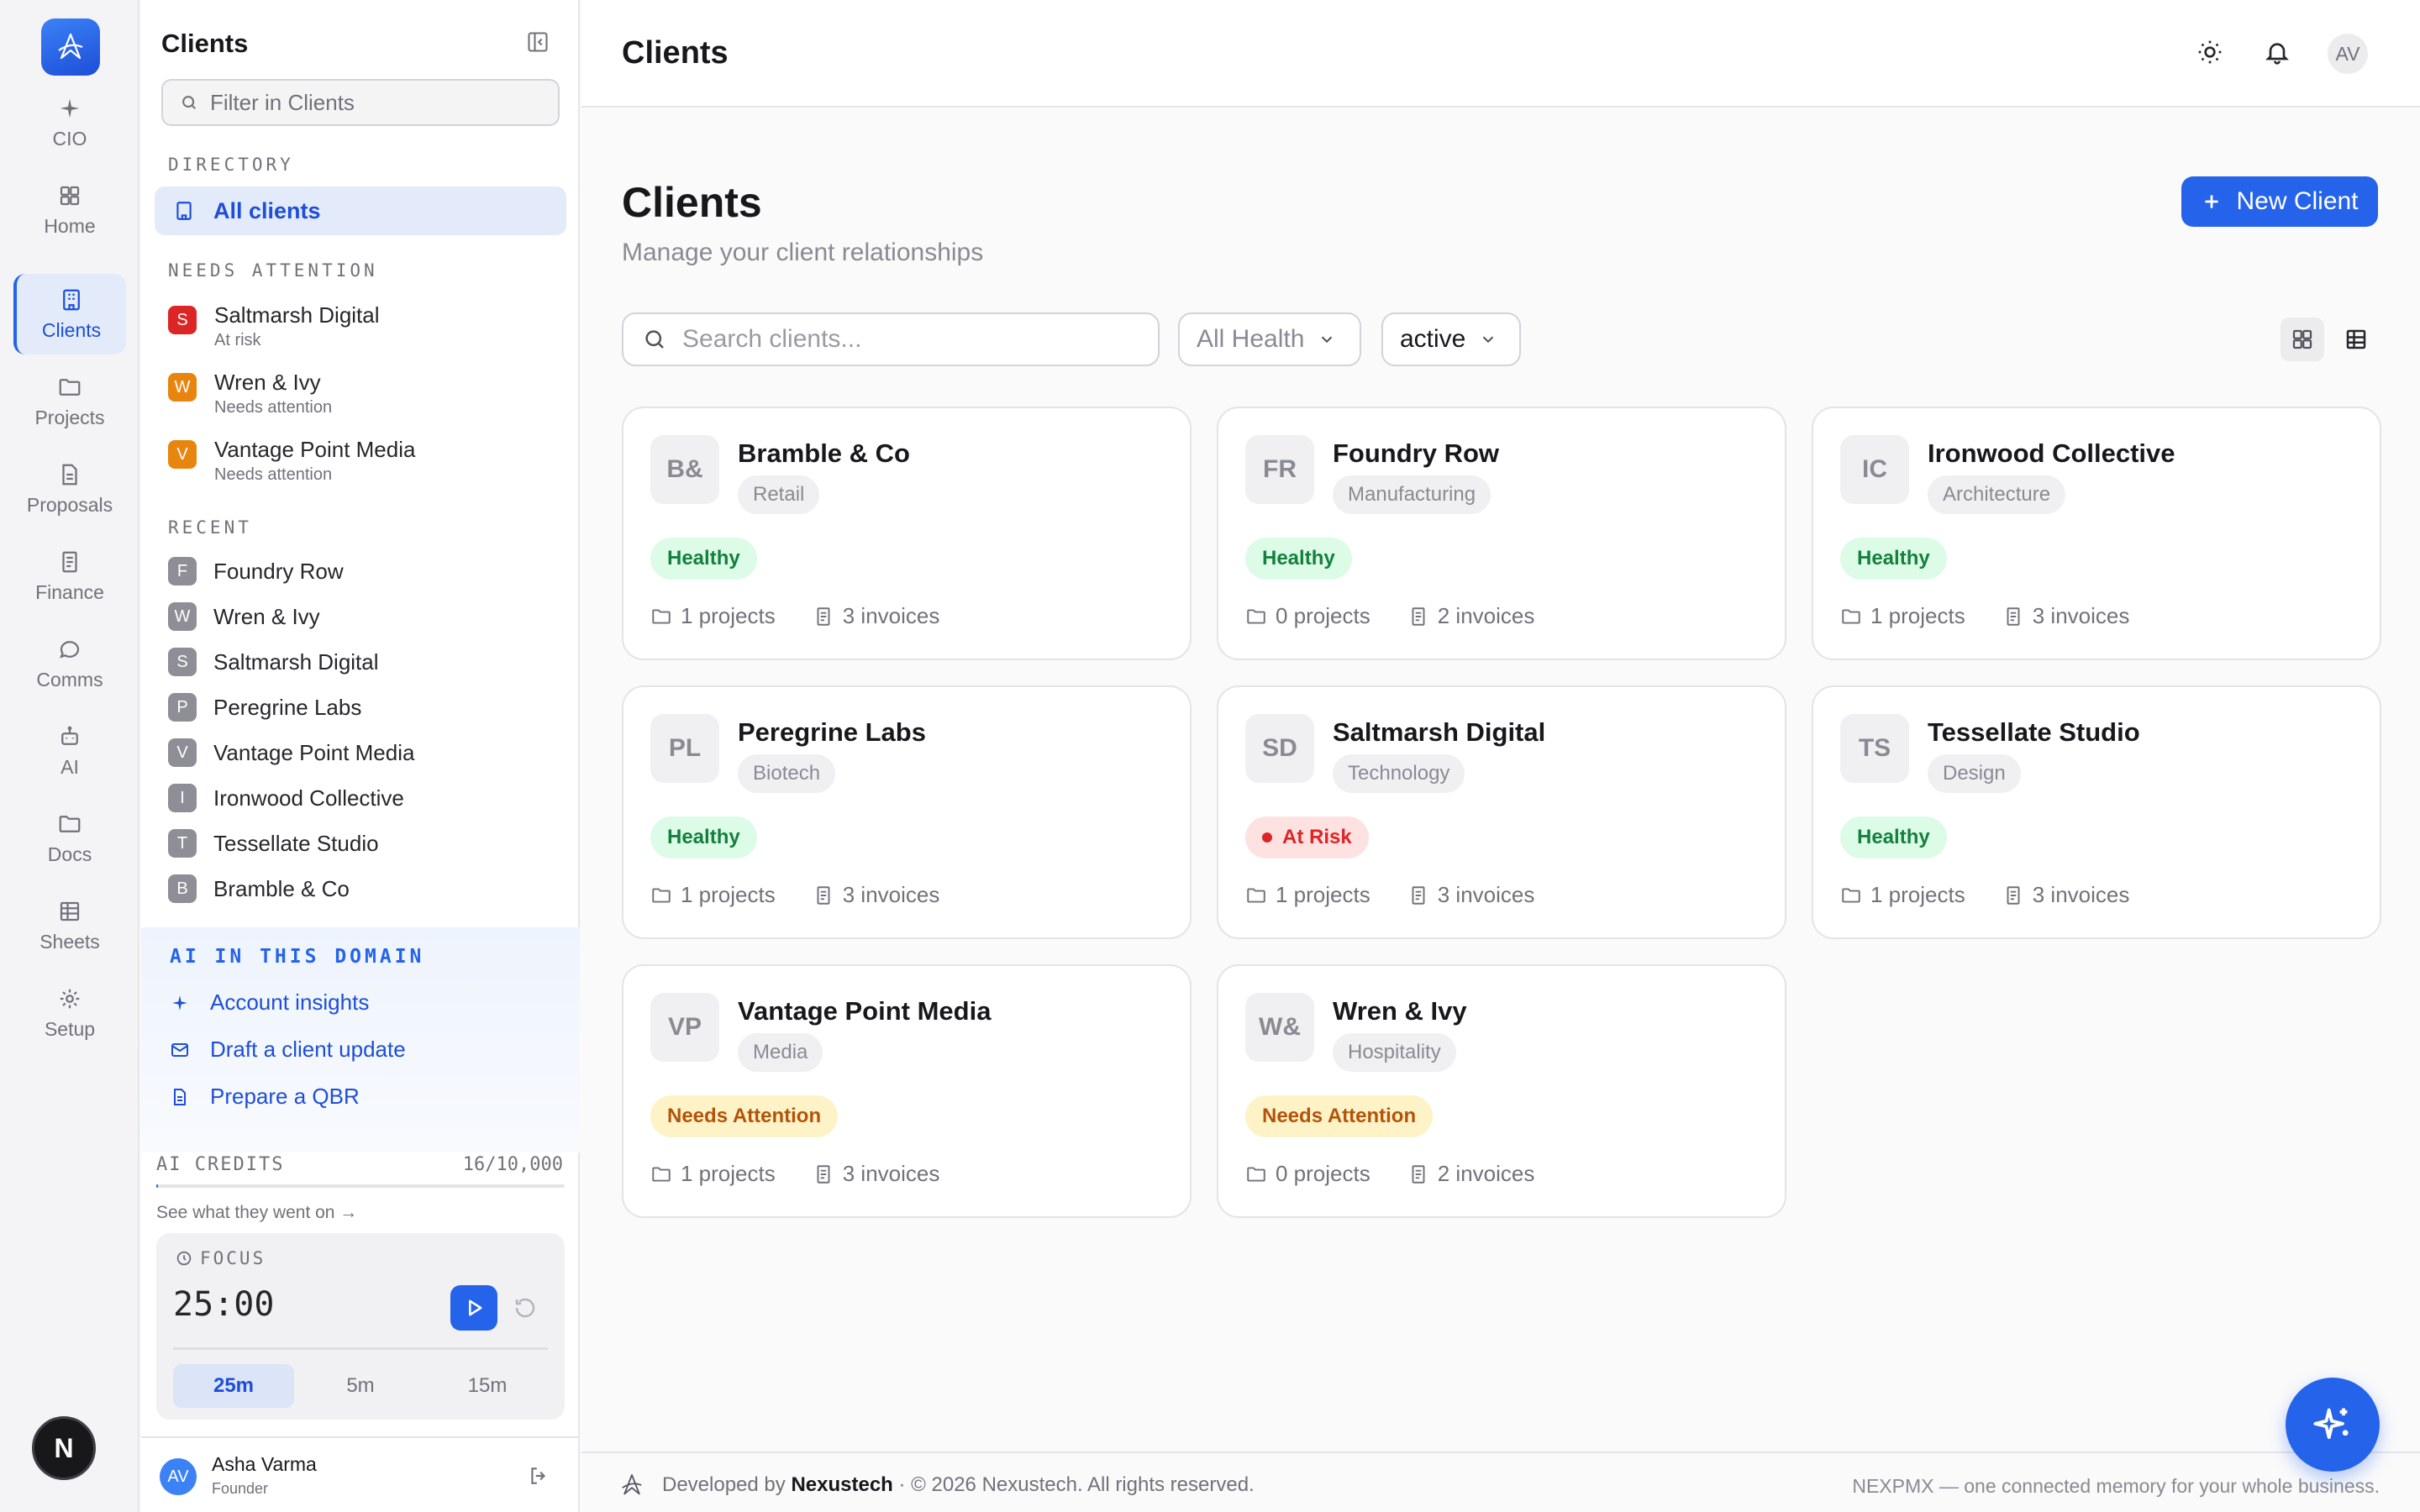 The image size is (2420, 1512). What do you see at coordinates (70, 108) in the screenshot?
I see `sparkle-icon` at bounding box center [70, 108].